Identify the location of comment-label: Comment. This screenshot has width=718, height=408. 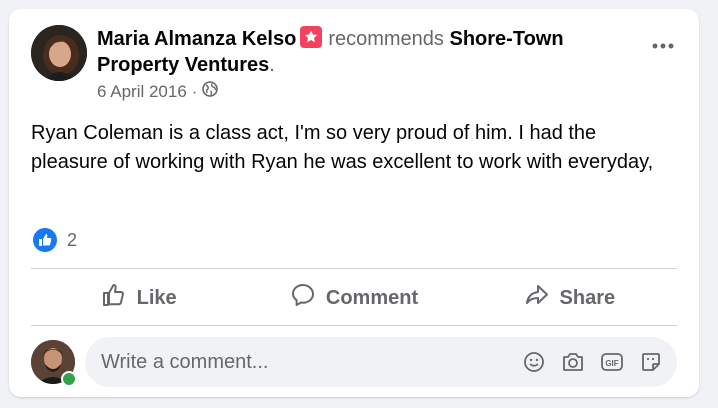
(372, 297).